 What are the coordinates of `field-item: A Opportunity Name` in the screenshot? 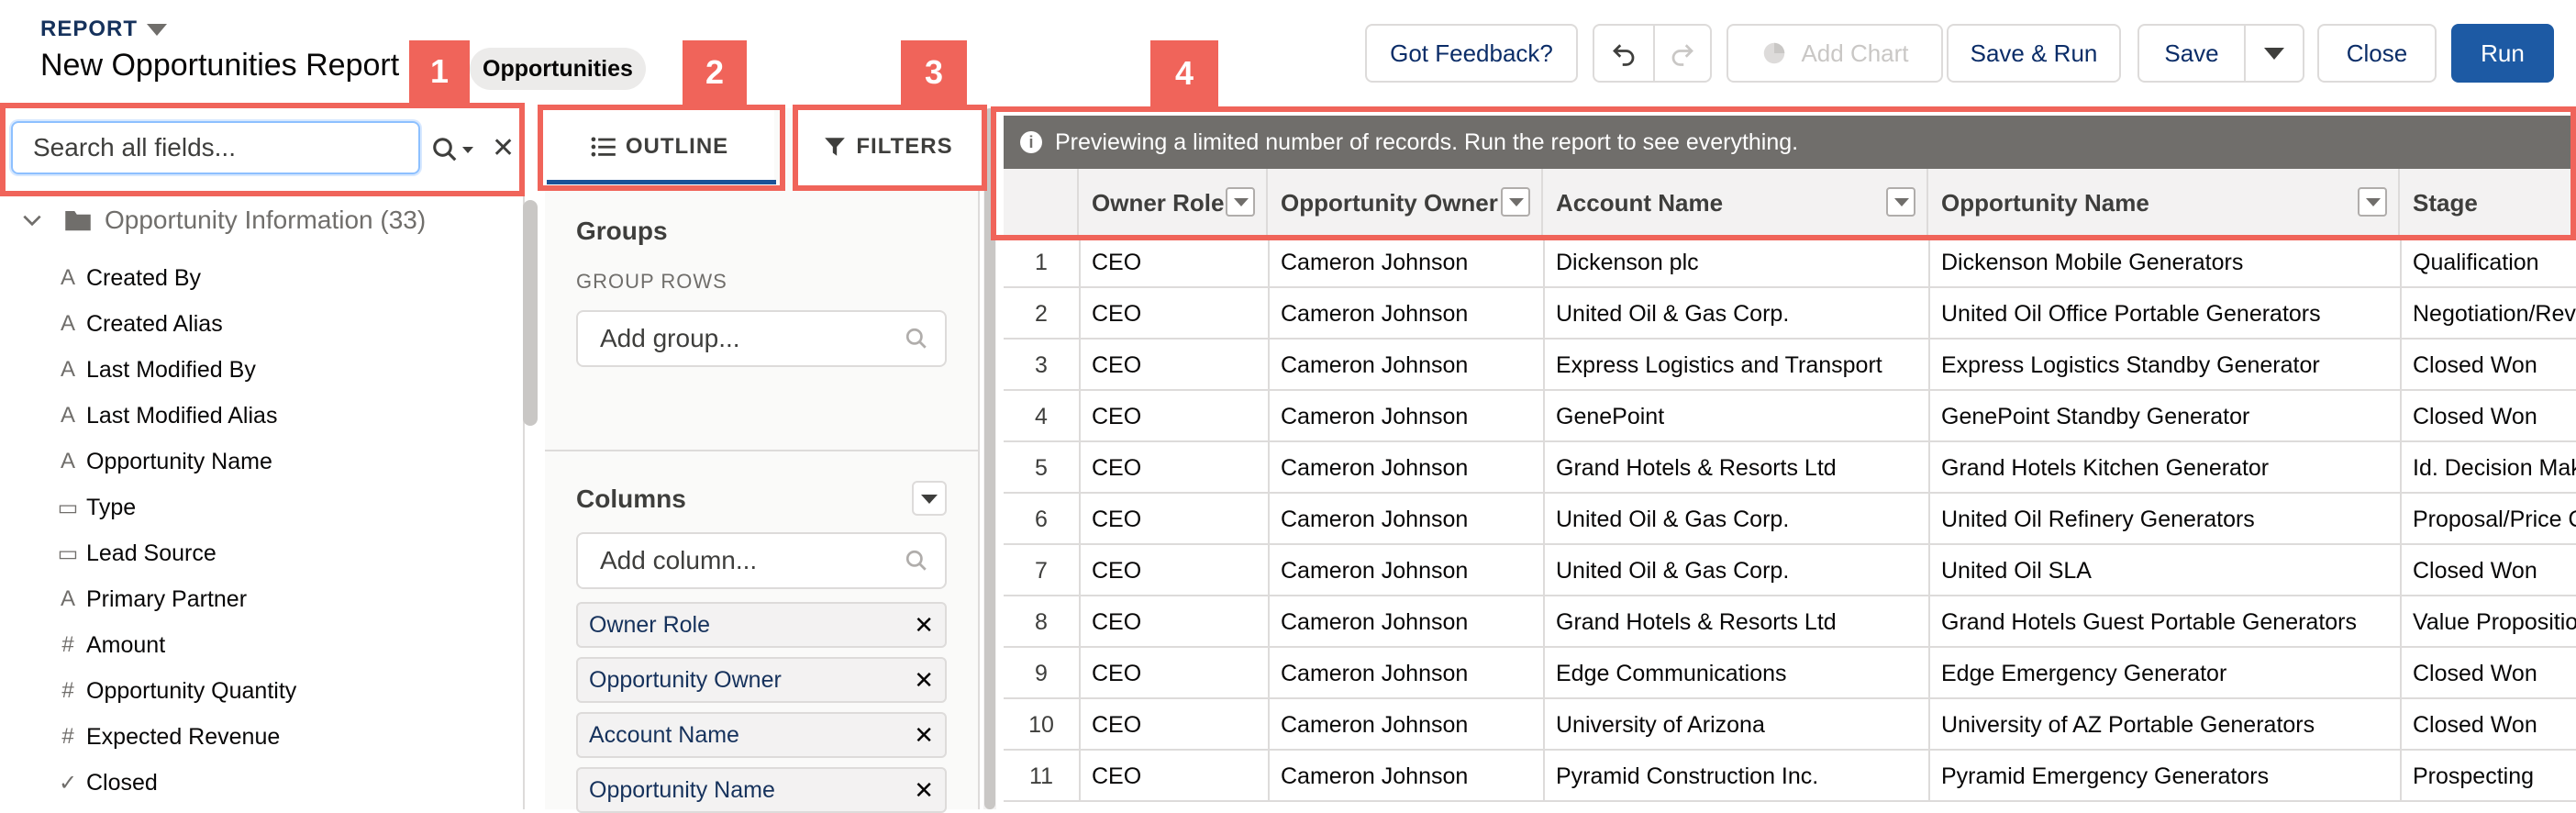 It's located at (162, 461).